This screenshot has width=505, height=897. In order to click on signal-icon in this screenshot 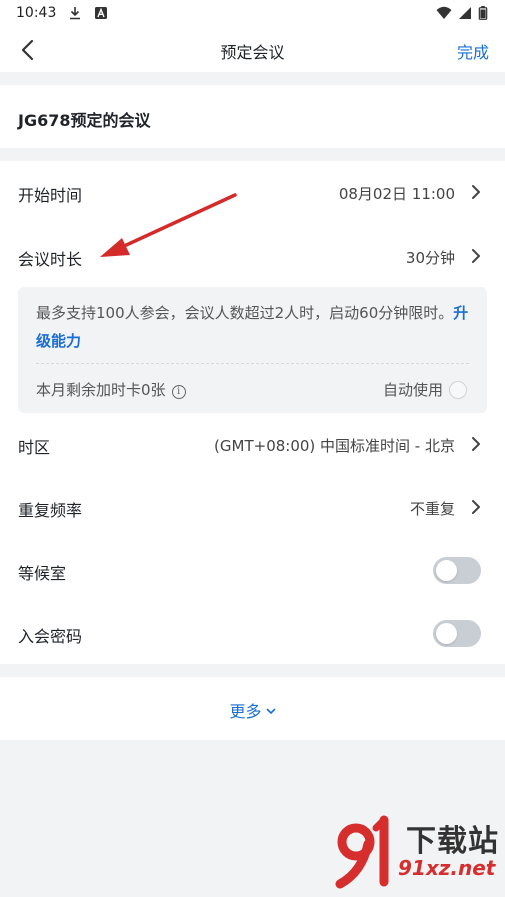, I will do `click(465, 13)`.